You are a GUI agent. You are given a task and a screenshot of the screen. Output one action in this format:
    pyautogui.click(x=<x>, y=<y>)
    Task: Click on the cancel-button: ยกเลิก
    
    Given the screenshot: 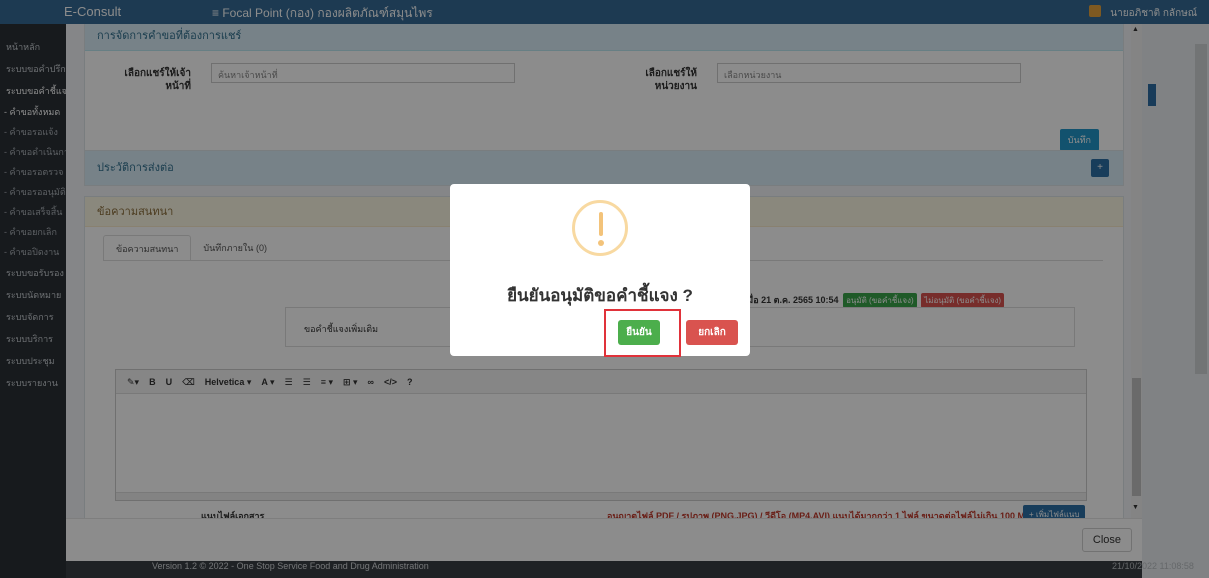 What is the action you would take?
    pyautogui.click(x=712, y=332)
    